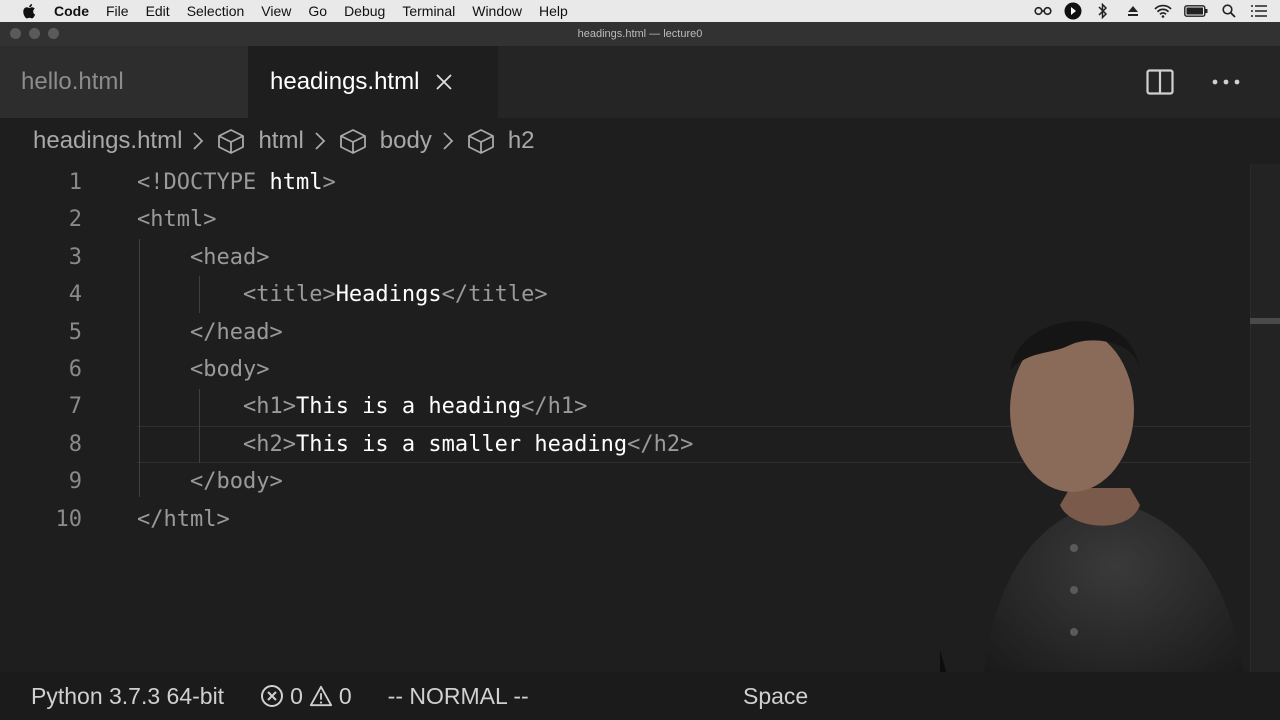  Describe the element at coordinates (75, 257) in the screenshot. I see `line-number: 3` at that location.